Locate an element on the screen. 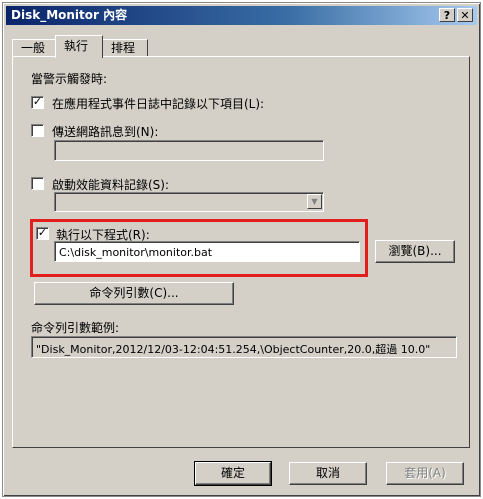 This screenshot has width=483, height=499. close-button: ✕ is located at coordinates (465, 15).